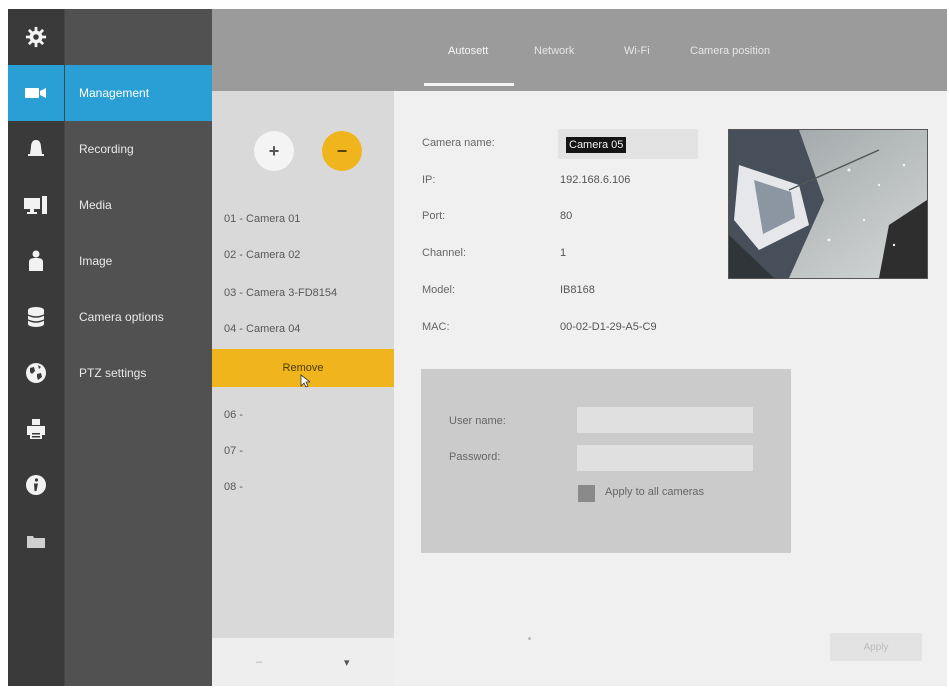 The height and width of the screenshot is (690, 949). I want to click on mac-label: MAC:, so click(436, 327).